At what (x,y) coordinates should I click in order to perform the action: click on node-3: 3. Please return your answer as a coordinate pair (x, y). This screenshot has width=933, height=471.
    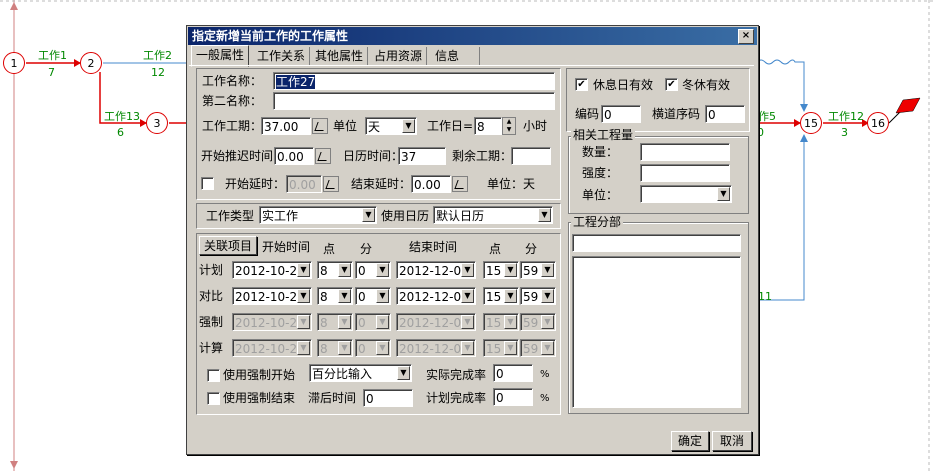
    Looking at the image, I should click on (157, 123).